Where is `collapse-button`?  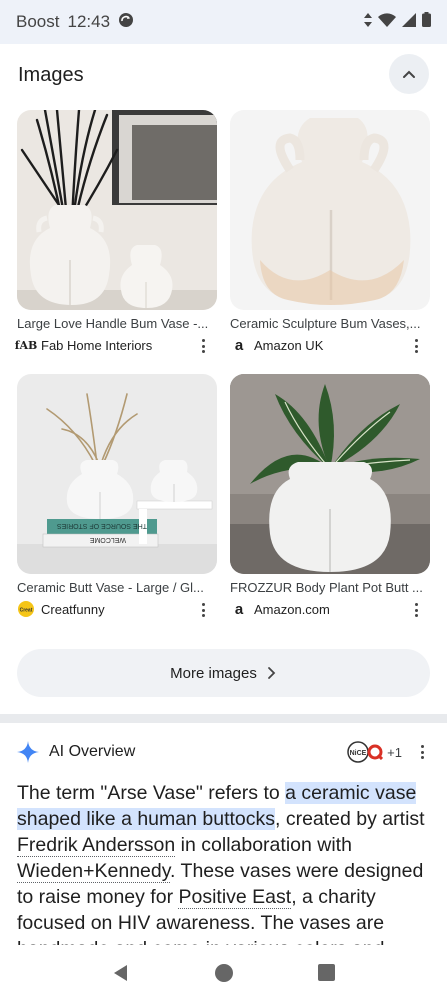 collapse-button is located at coordinates (409, 74).